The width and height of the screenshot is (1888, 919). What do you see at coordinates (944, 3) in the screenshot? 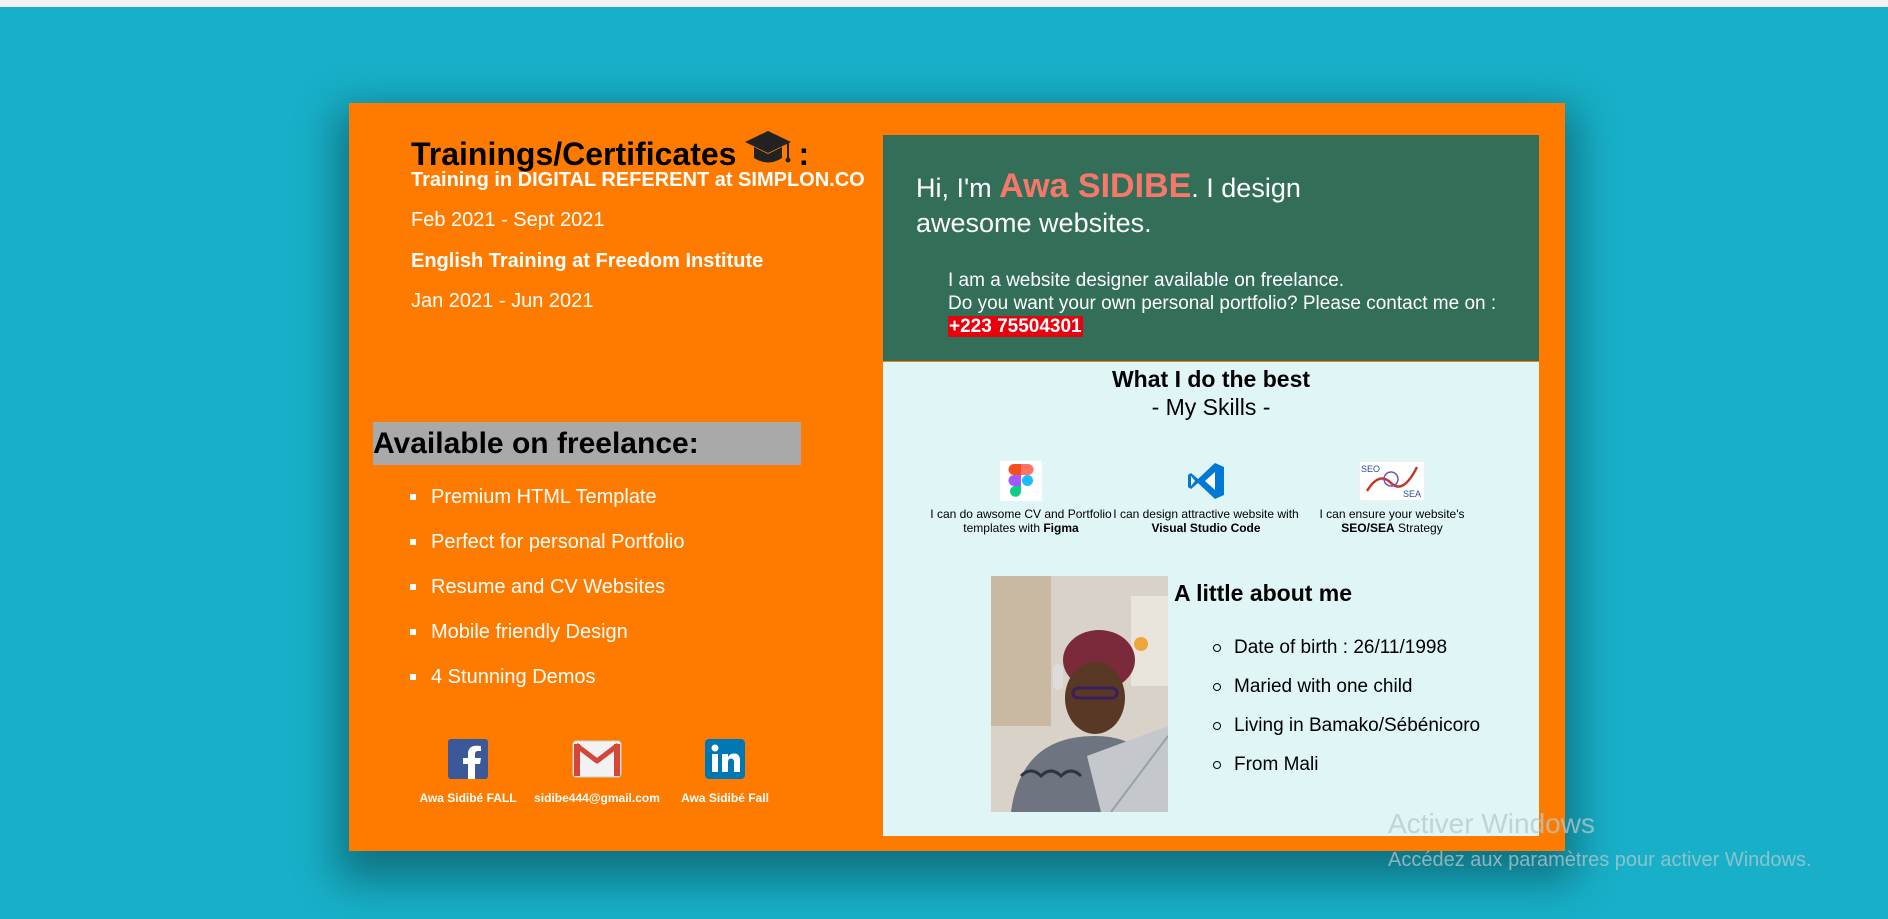
I see `browser-top-strip` at bounding box center [944, 3].